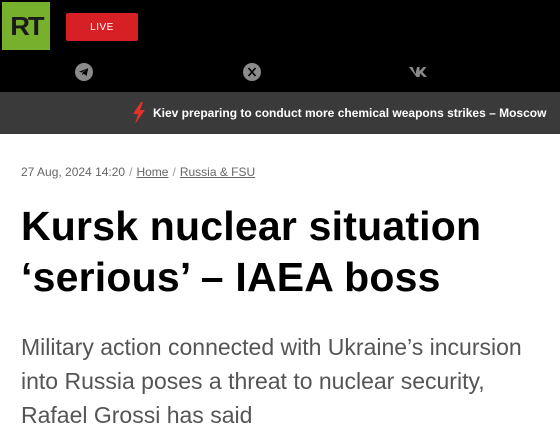  What do you see at coordinates (217, 172) in the screenshot?
I see `breadcrumb-russia-fsu: Russia & FSU` at bounding box center [217, 172].